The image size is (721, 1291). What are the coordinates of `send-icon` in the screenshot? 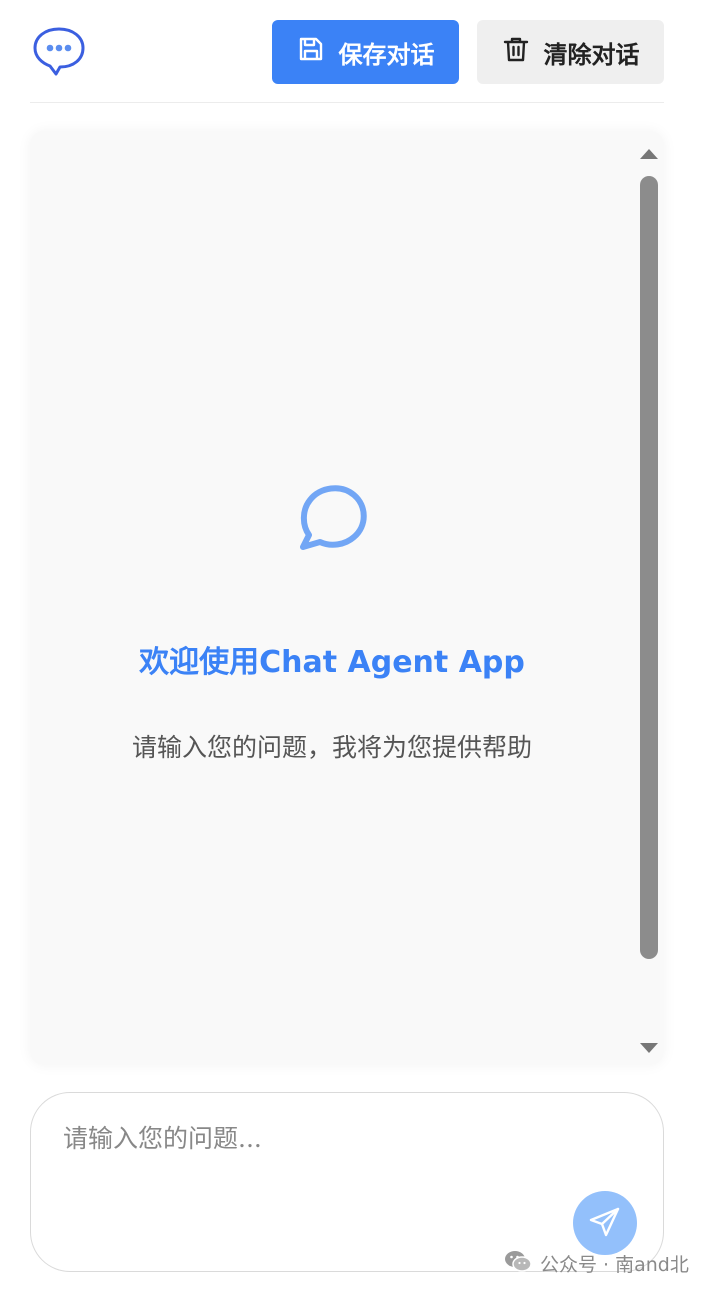 It's located at (605, 1223).